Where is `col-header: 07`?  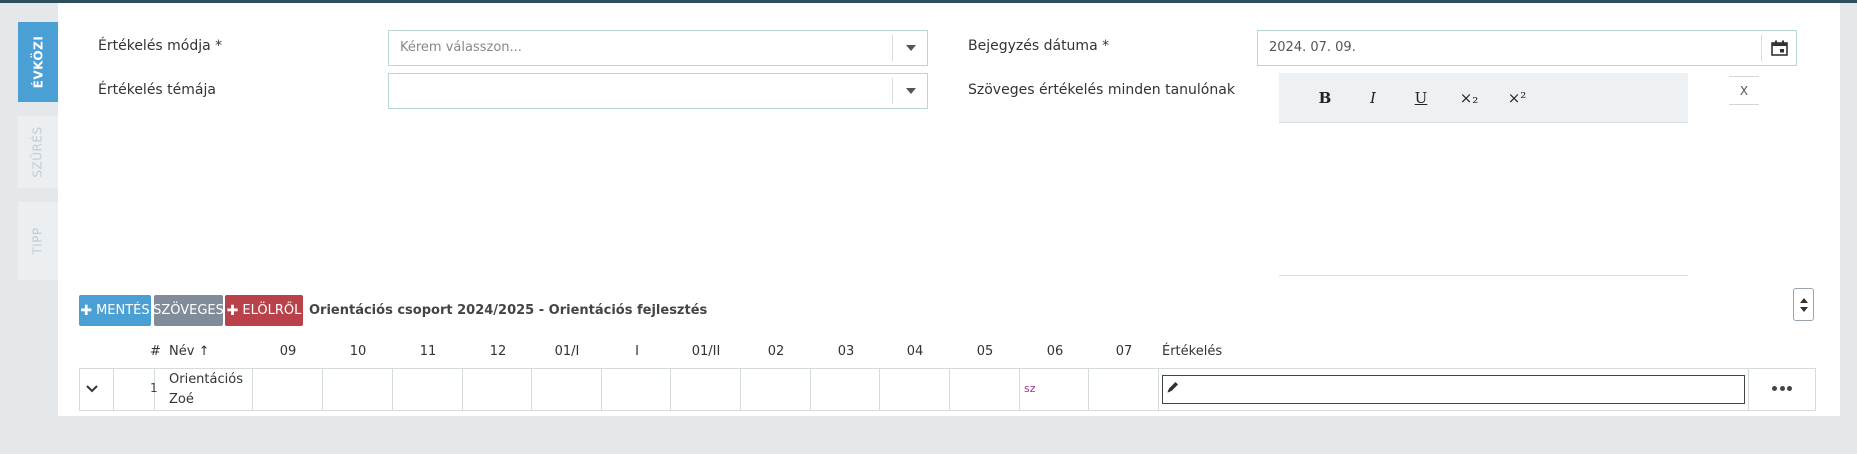
col-header: 07 is located at coordinates (1124, 351).